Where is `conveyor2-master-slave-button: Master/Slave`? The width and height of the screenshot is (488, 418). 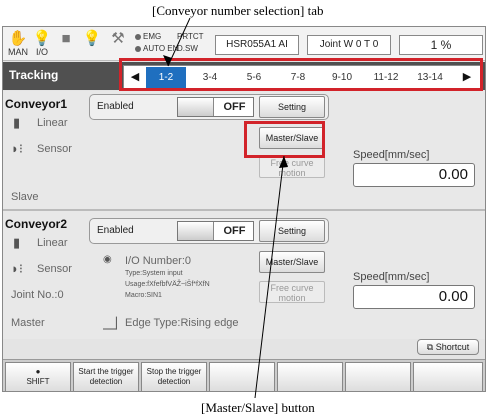 conveyor2-master-slave-button: Master/Slave is located at coordinates (292, 262).